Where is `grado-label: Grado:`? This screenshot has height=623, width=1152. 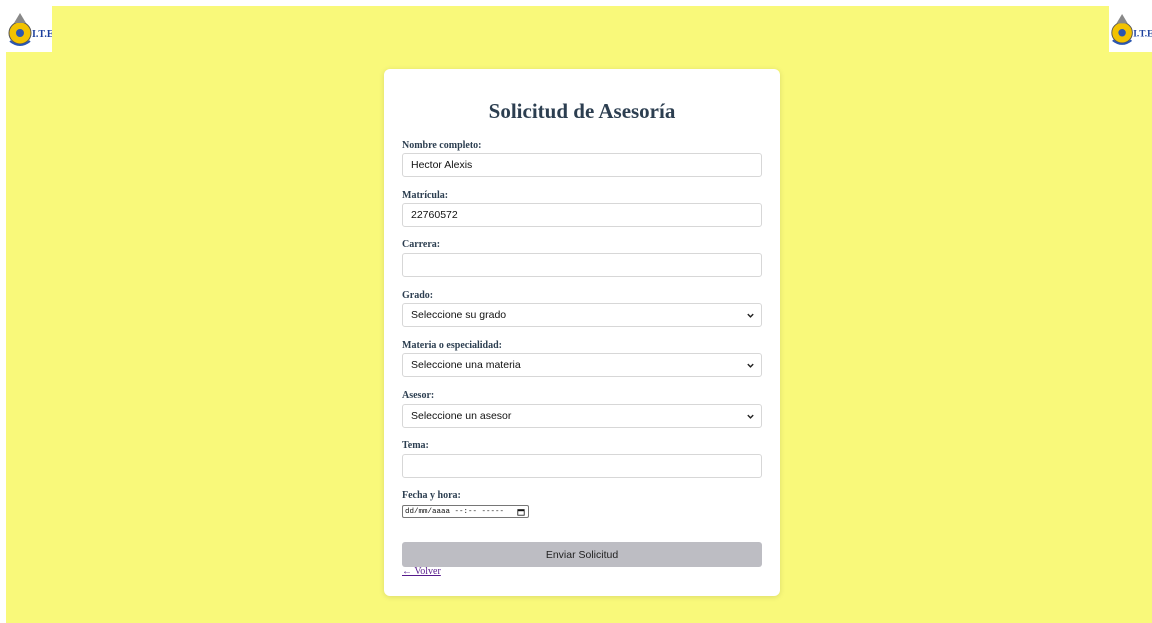
grado-label: Grado: is located at coordinates (418, 295).